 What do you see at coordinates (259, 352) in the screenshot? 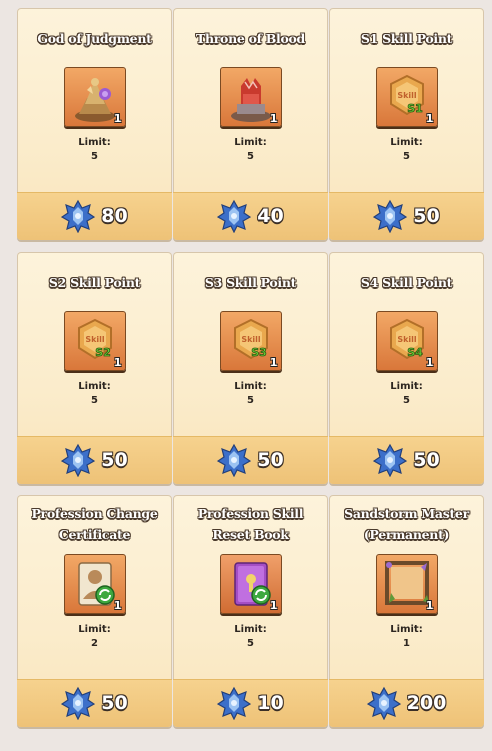
I see `svg-text: S3` at bounding box center [259, 352].